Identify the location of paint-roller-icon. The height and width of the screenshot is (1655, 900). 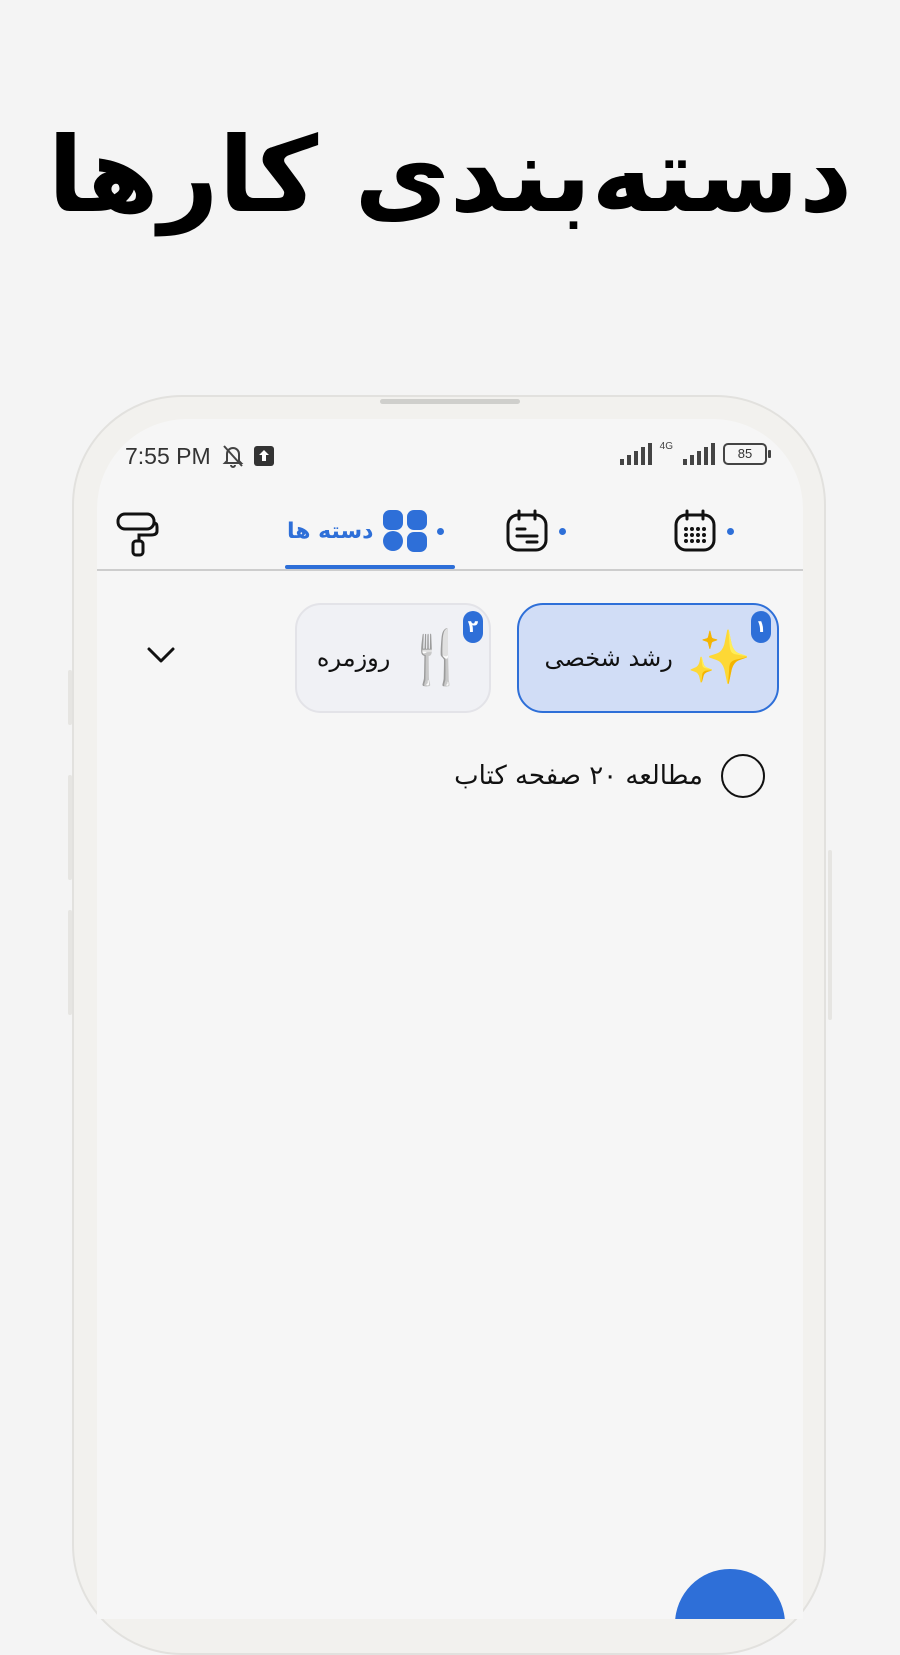
(137, 534).